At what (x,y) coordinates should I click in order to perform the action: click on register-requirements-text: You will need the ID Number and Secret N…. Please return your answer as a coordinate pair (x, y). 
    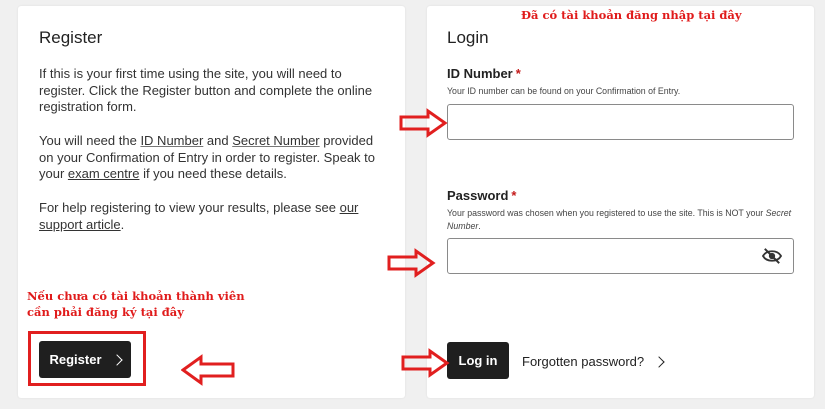
    Looking at the image, I should click on (215, 158).